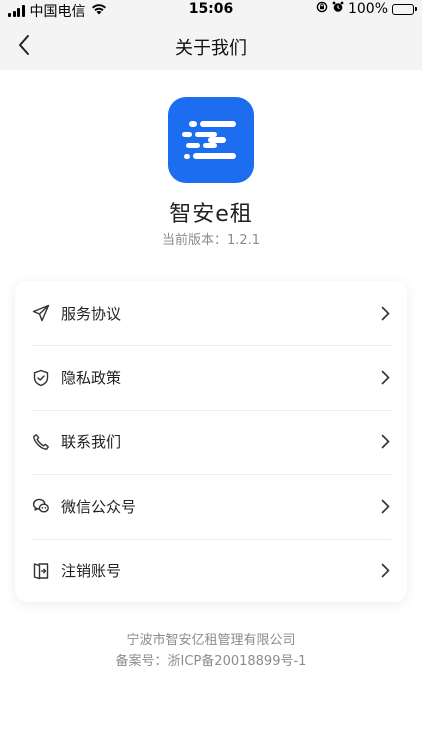 This screenshot has height=750, width=422. What do you see at coordinates (41, 378) in the screenshot?
I see `shield-check-icon` at bounding box center [41, 378].